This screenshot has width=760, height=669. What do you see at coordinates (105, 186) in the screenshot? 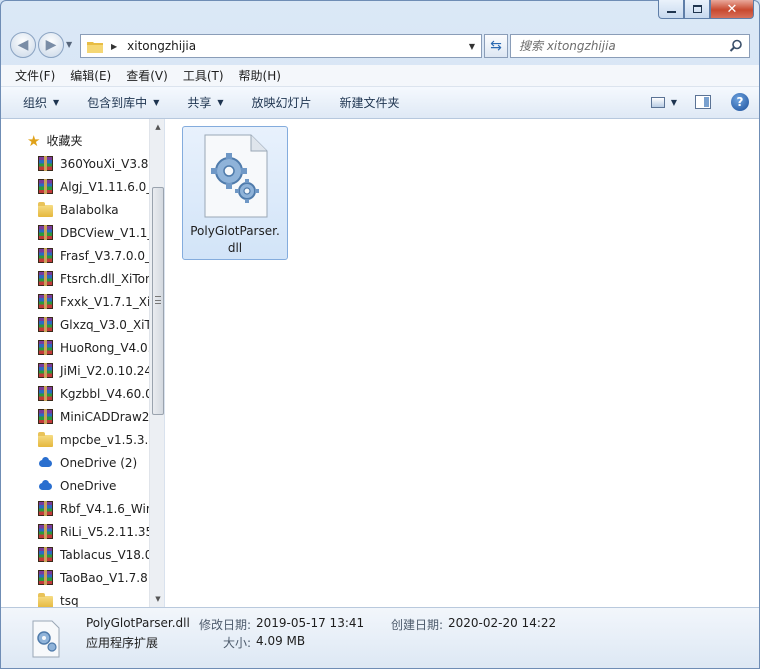
I see `nav-item-label: Algj_V1.11.6.0_X` at bounding box center [105, 186].